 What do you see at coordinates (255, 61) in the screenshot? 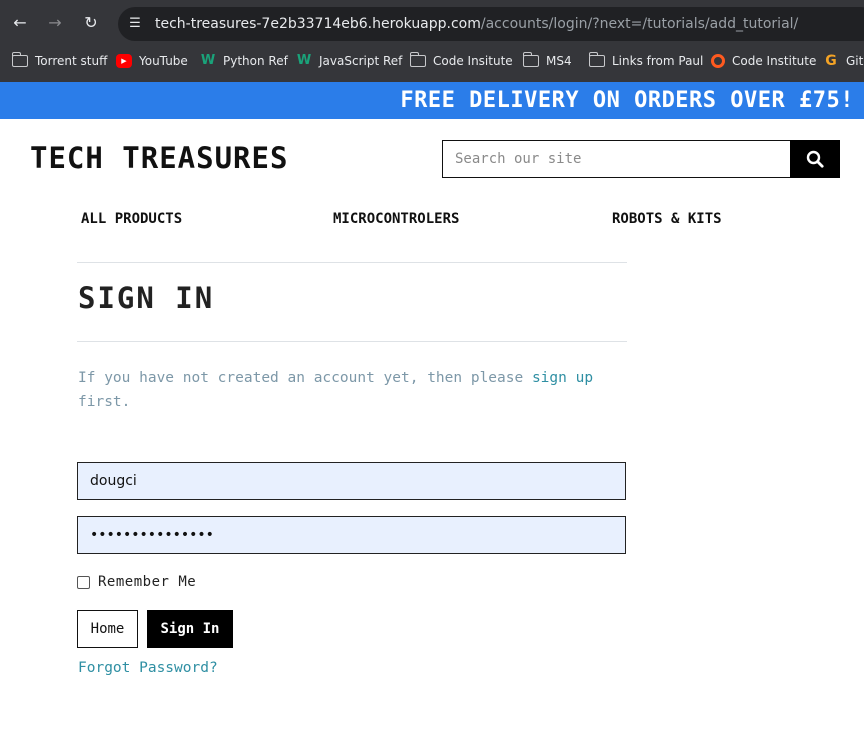
I see `bookmark-label: Python Ref` at bounding box center [255, 61].